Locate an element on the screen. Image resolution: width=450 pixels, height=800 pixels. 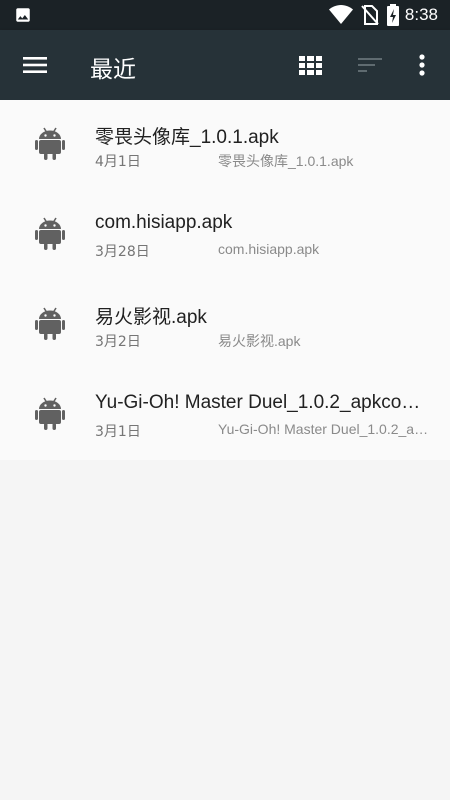
wifi-icon is located at coordinates (340, 15).